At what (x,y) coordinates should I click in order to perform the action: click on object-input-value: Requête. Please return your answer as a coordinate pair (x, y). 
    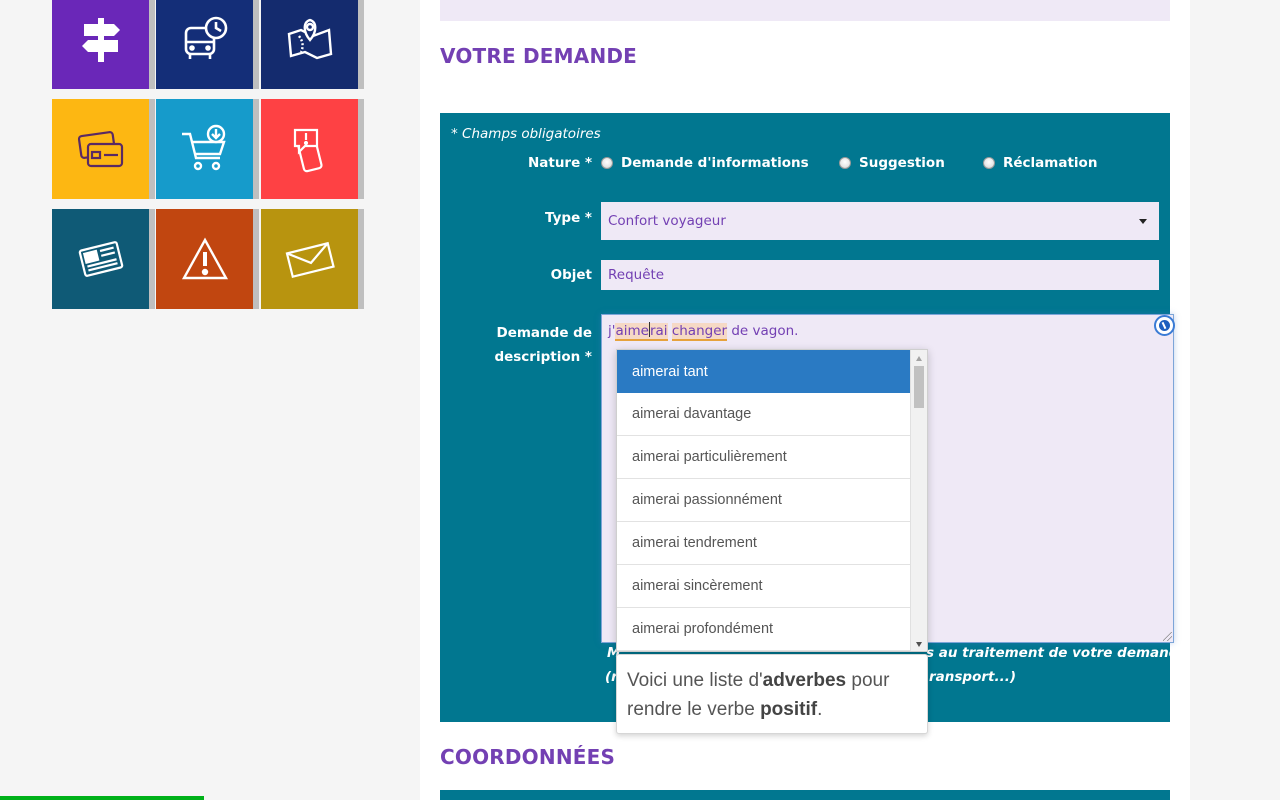
    Looking at the image, I should click on (636, 275).